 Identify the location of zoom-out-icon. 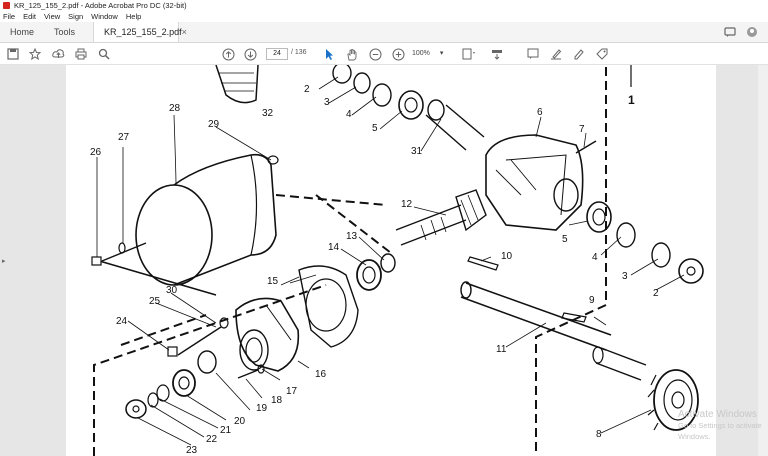
(375, 54).